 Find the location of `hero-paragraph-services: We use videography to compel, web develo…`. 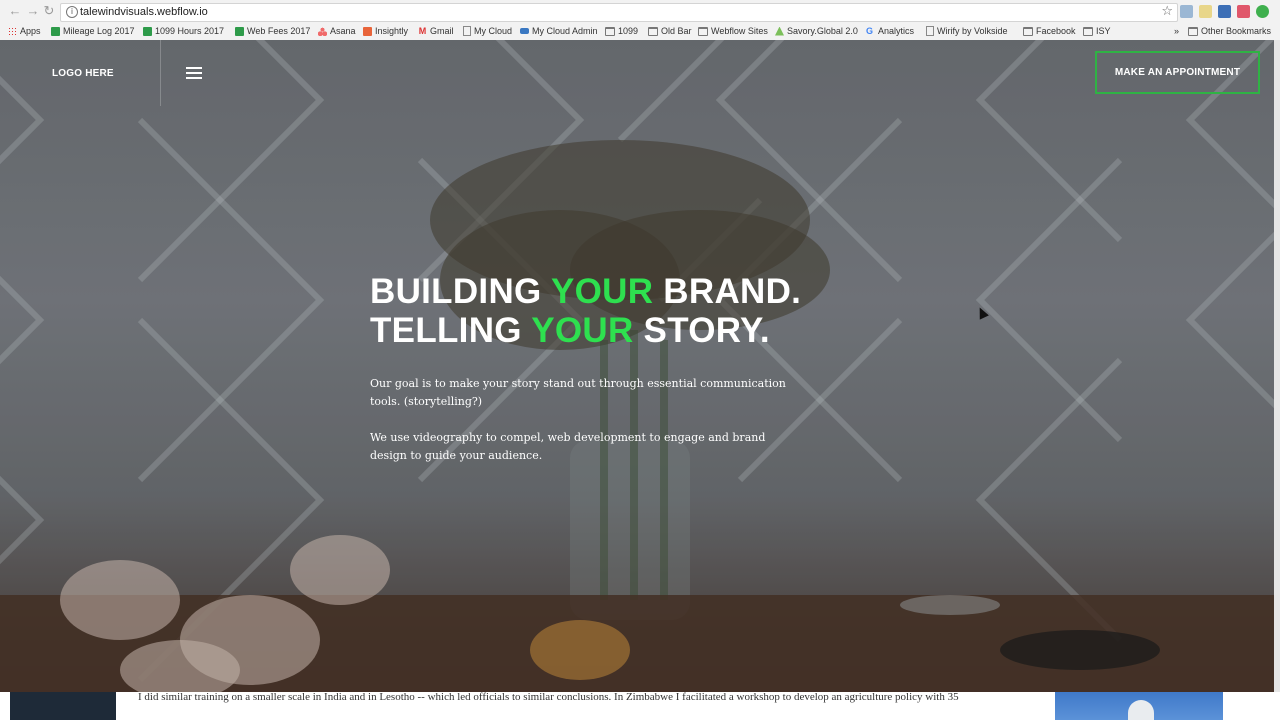

hero-paragraph-services: We use videography to compel, web develo… is located at coordinates (568, 446).